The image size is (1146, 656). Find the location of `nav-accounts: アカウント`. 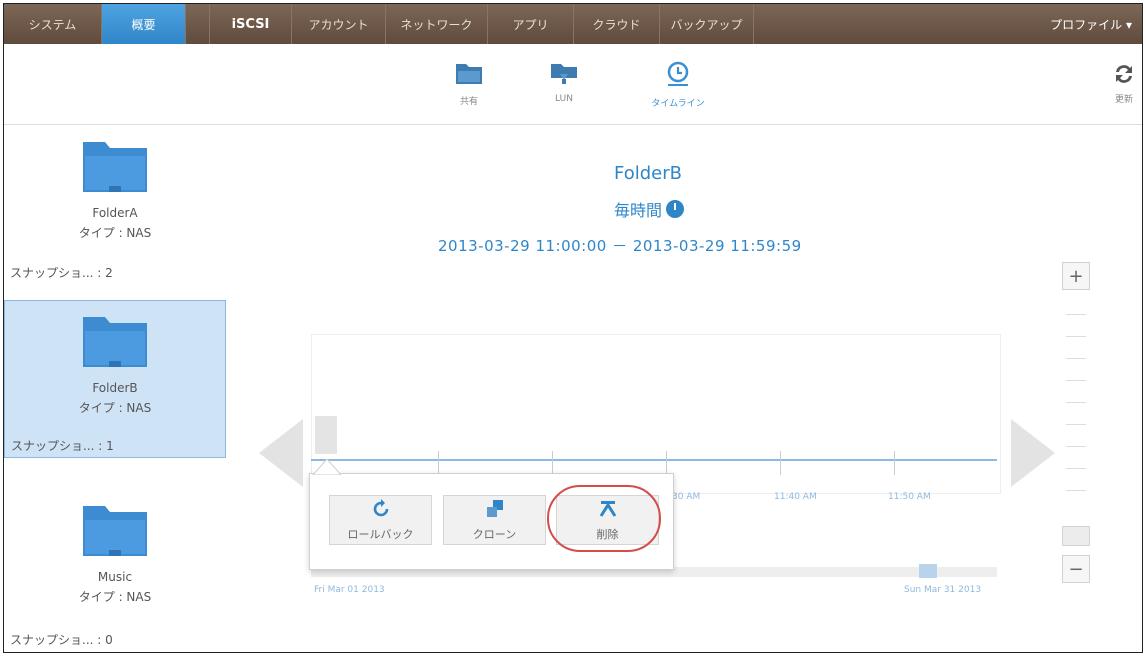

nav-accounts: アカウント is located at coordinates (339, 24).